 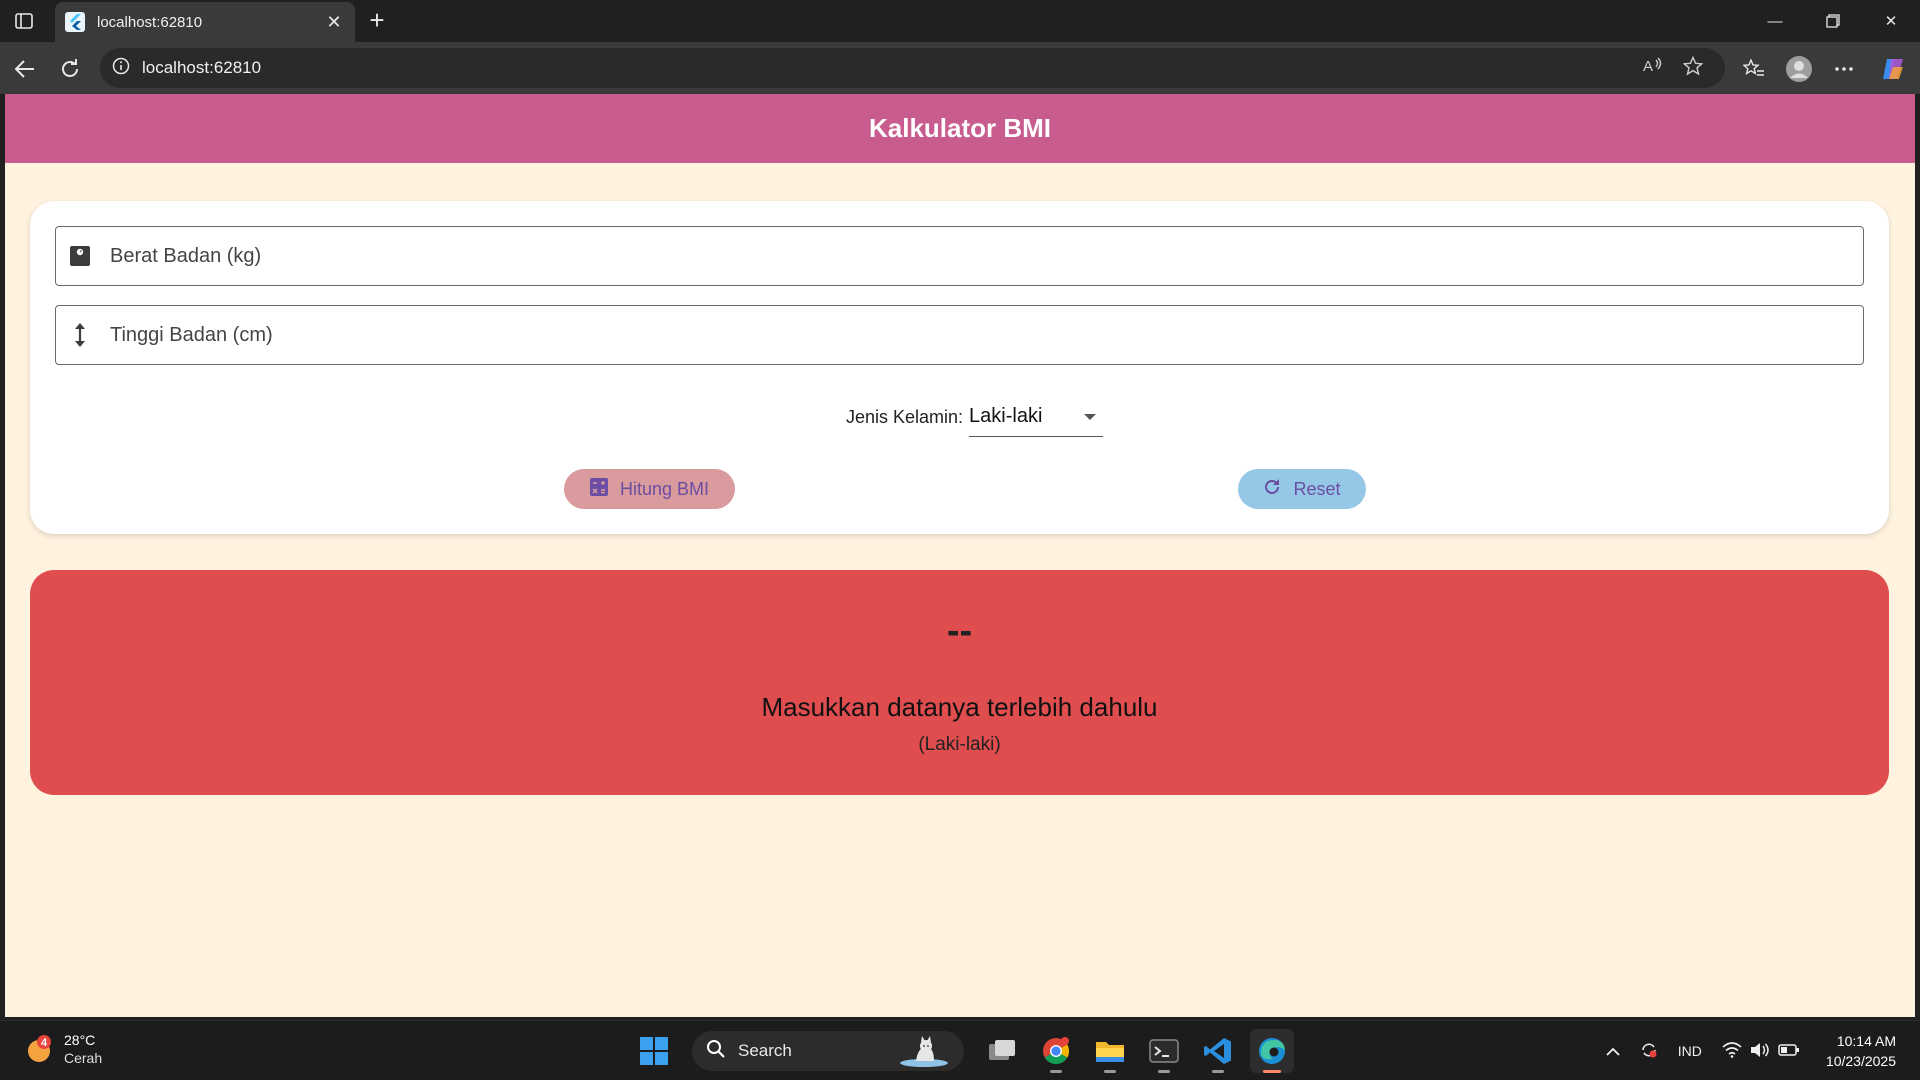 I want to click on close-icon: ✕, so click(x=334, y=22).